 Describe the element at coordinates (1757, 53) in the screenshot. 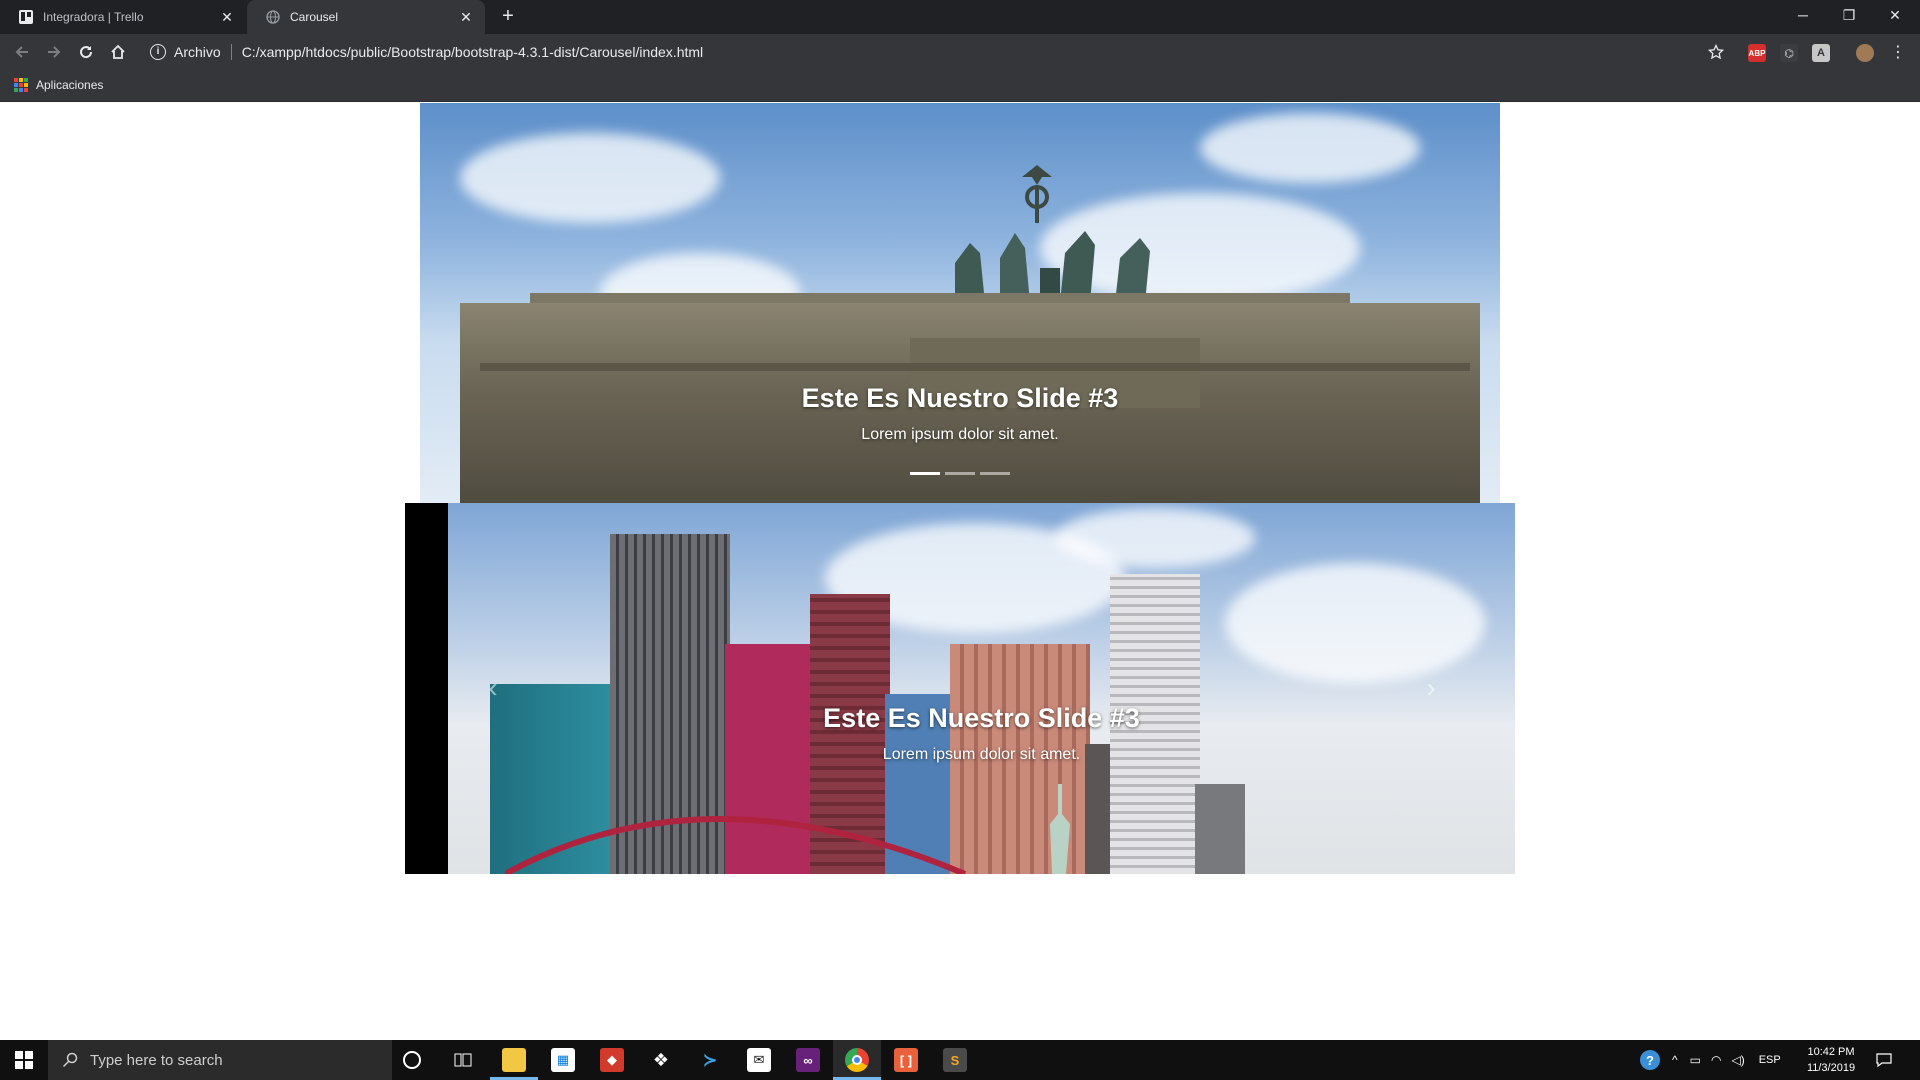

I see `abp-icon: ABP` at that location.